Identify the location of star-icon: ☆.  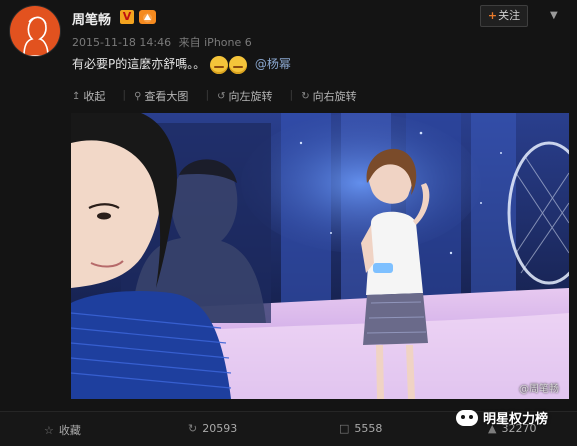
(49, 430).